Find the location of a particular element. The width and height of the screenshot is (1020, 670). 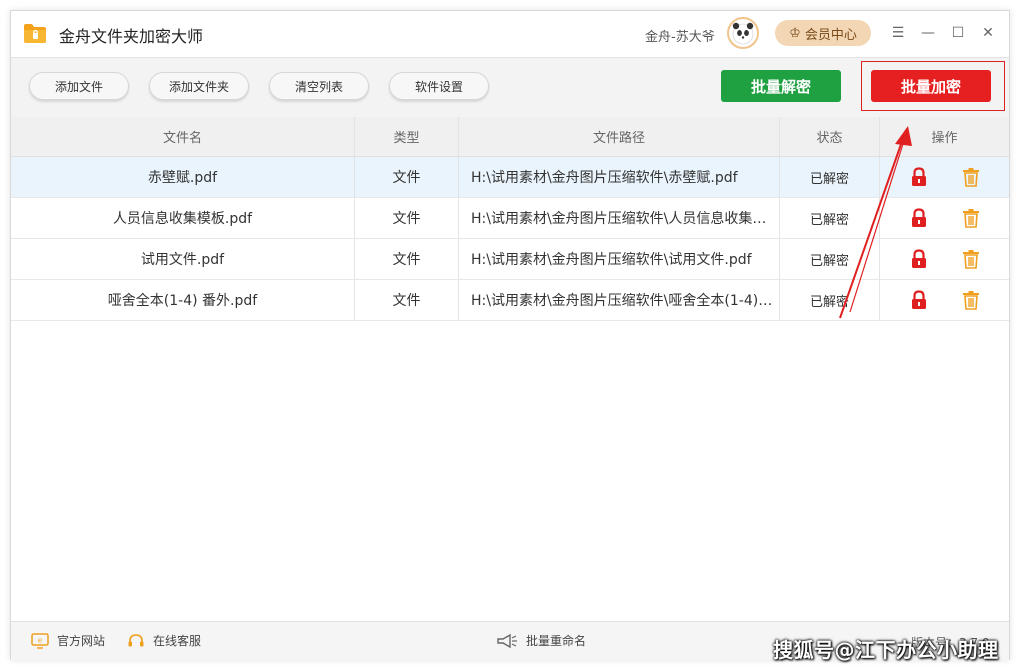

online-support-link: 在线客服 is located at coordinates (164, 640).